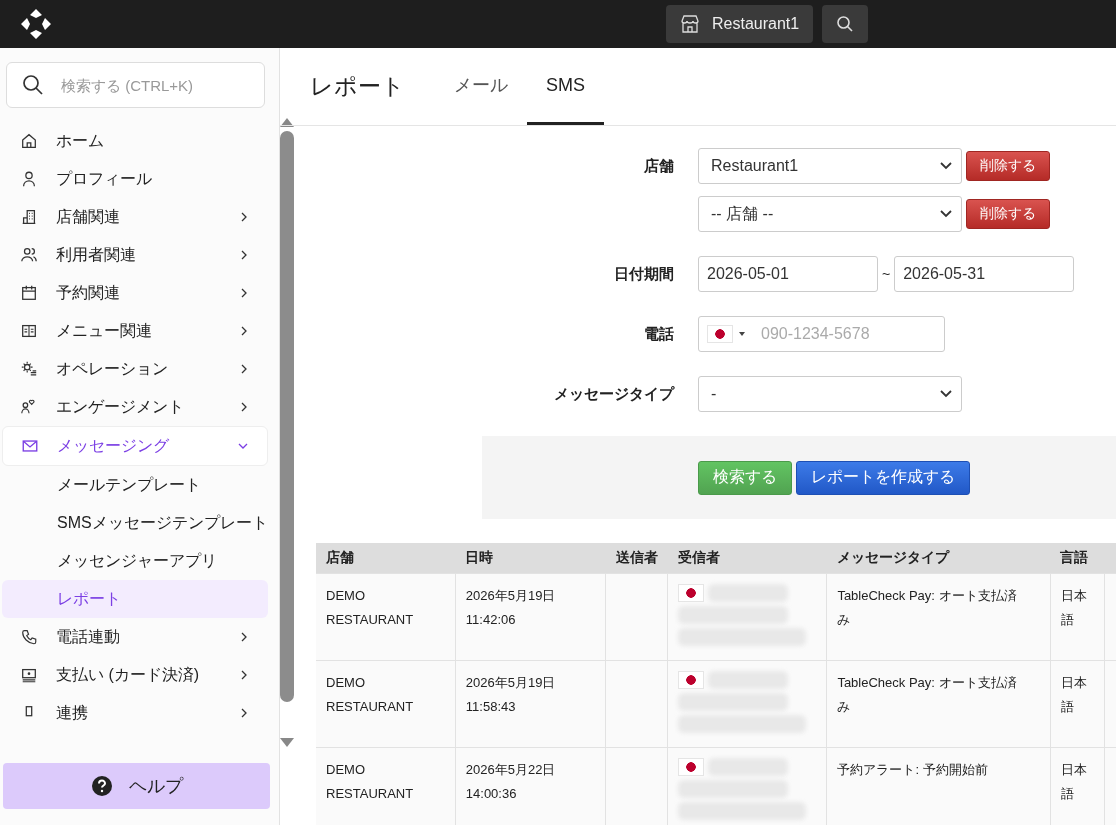 This screenshot has height=825, width=1116. Describe the element at coordinates (29, 637) in the screenshot. I see `phone-icon` at that location.